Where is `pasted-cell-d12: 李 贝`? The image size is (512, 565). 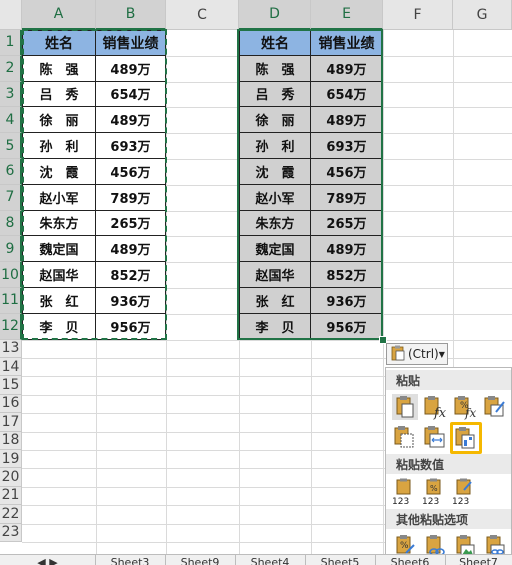
pasted-cell-d12: 李 贝 is located at coordinates (275, 326).